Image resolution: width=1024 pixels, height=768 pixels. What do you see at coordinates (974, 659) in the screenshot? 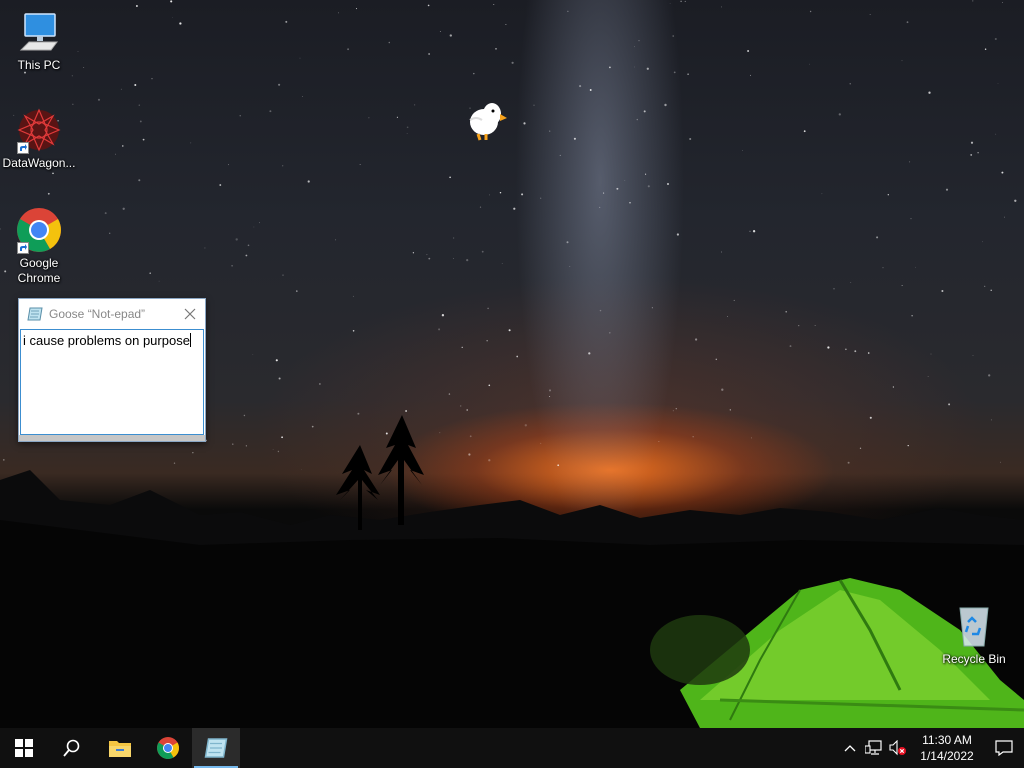
I see `desktop-icon-label: Recycle Bin` at bounding box center [974, 659].